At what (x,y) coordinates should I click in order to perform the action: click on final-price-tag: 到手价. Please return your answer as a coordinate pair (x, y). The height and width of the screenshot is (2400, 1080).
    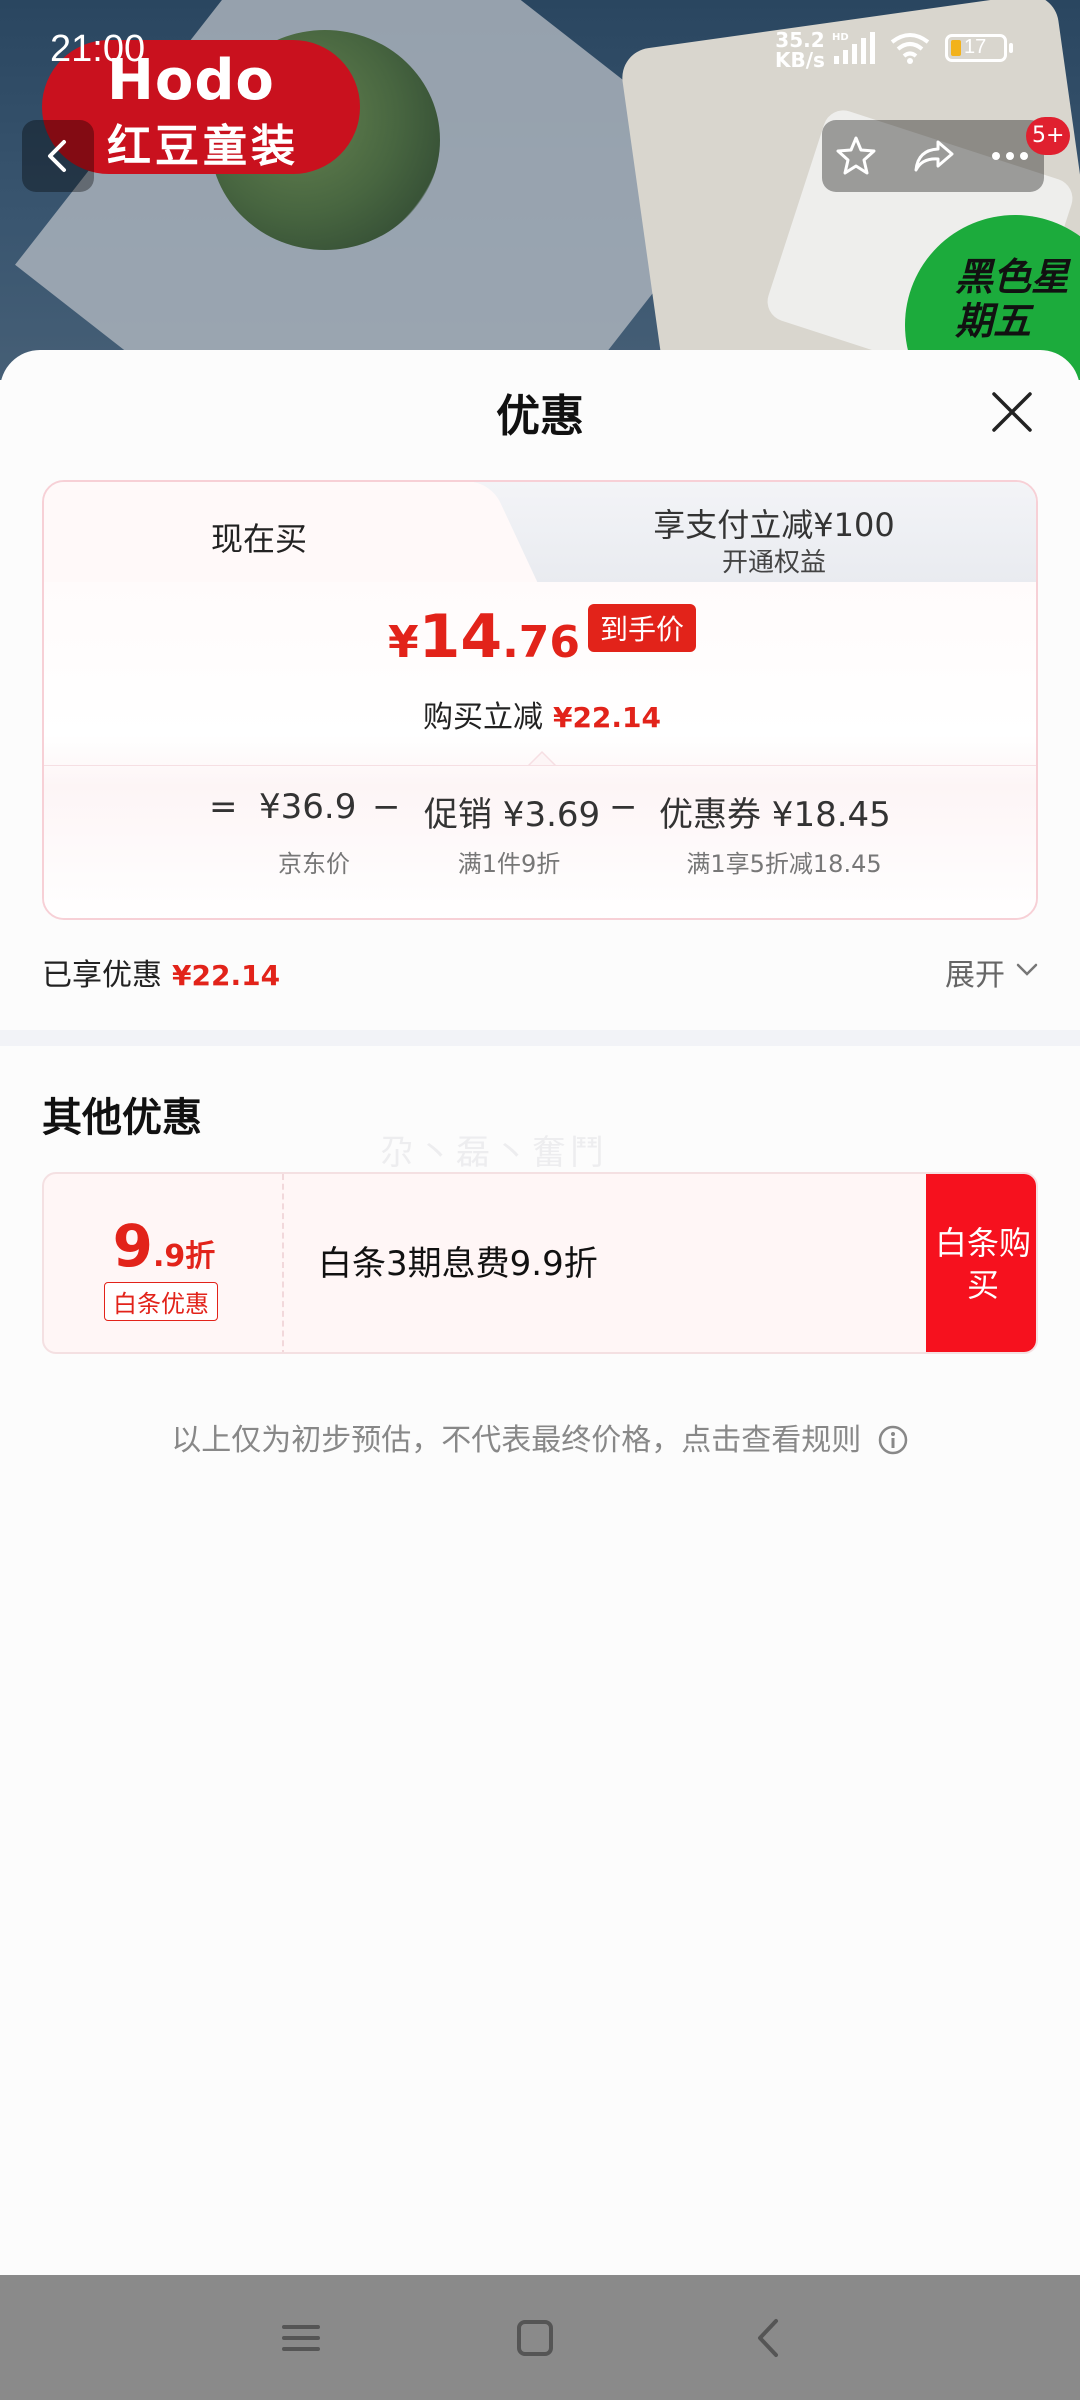
    Looking at the image, I should click on (642, 628).